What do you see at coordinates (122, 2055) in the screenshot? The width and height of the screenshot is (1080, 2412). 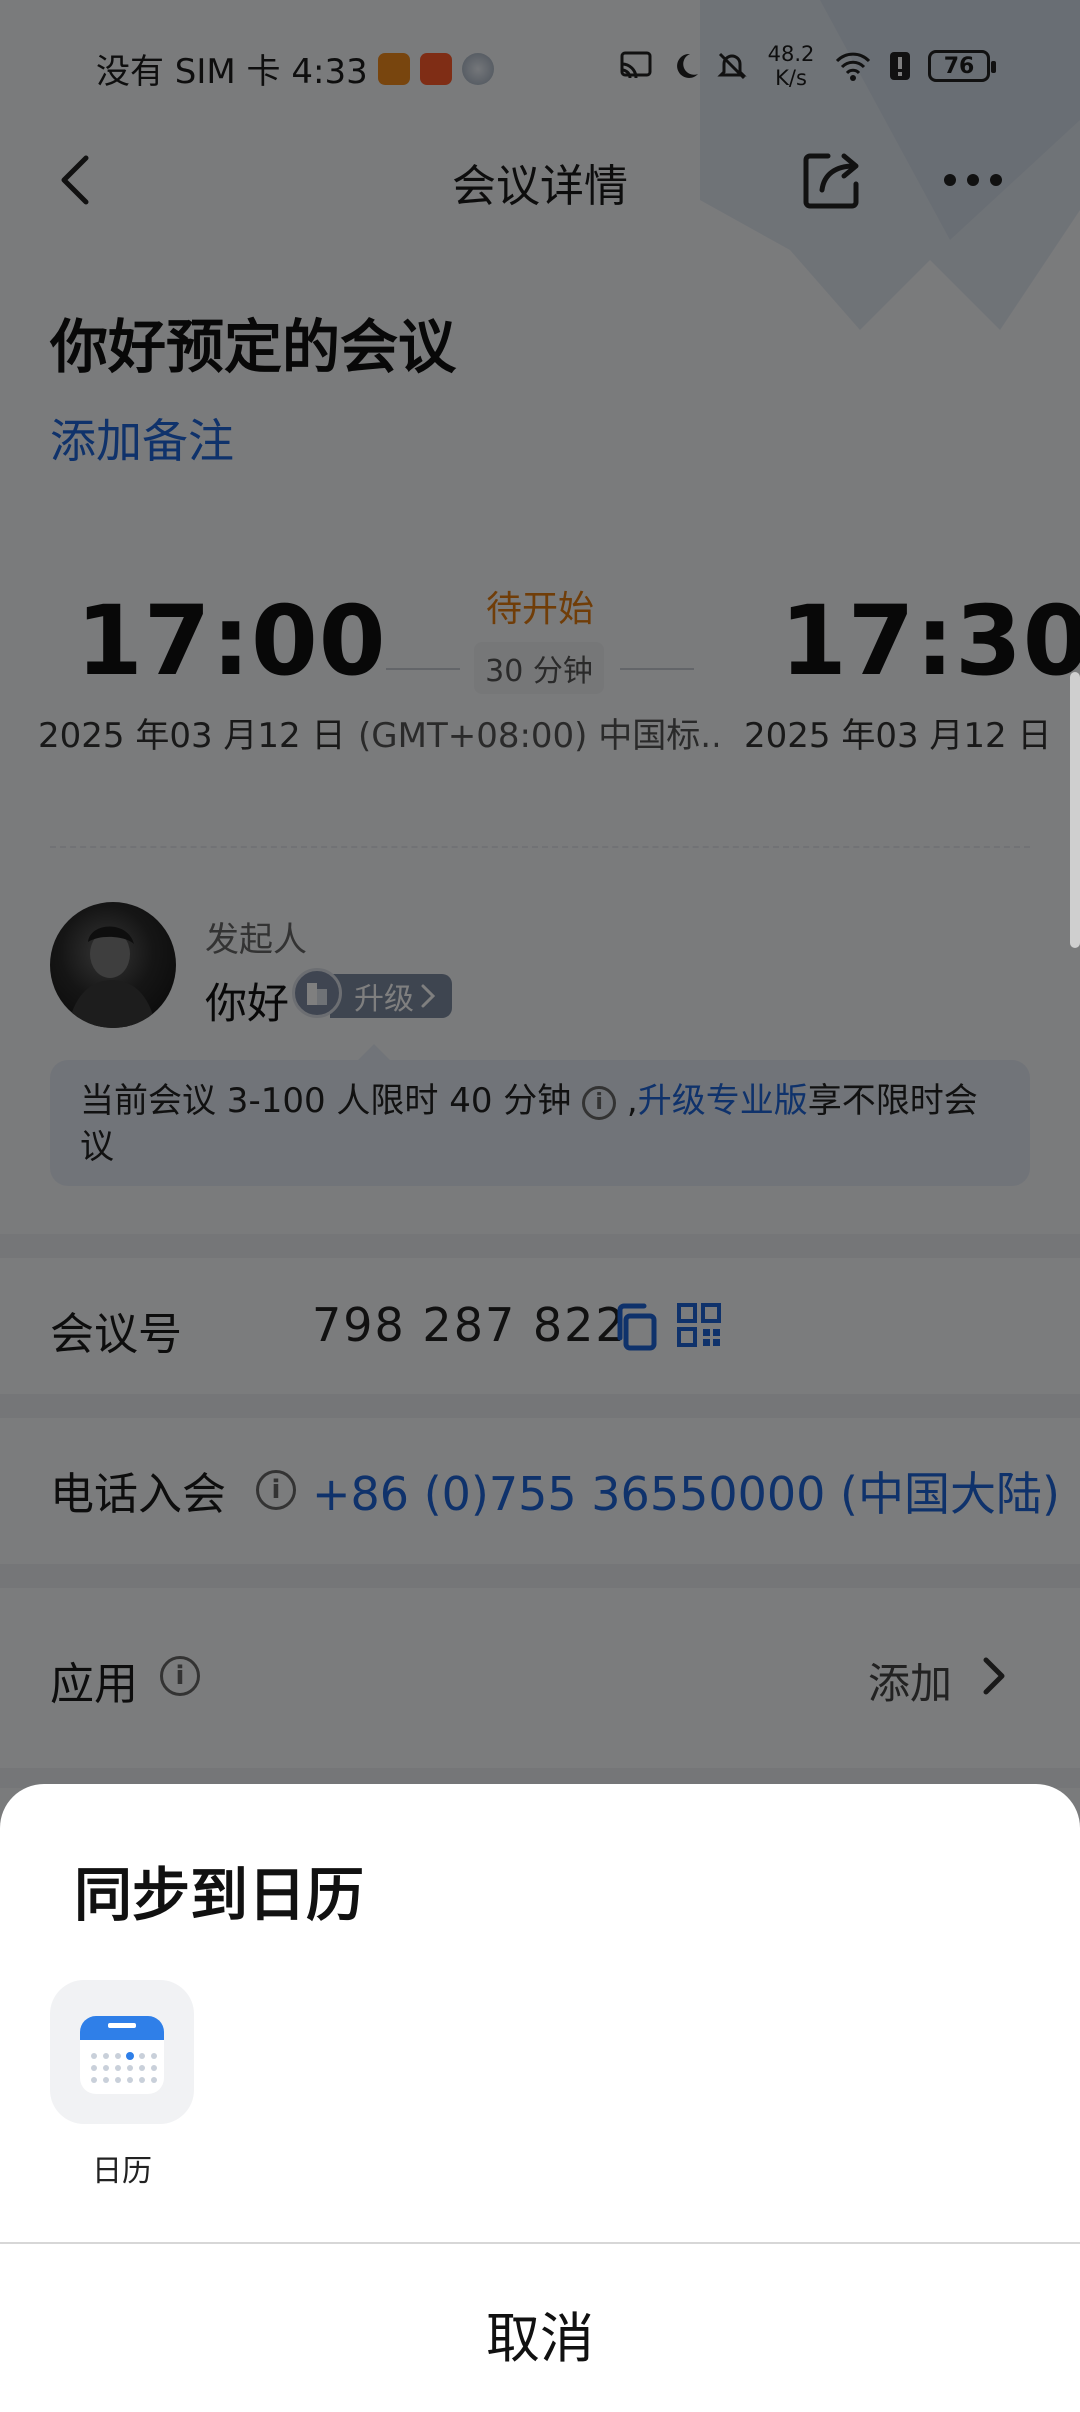 I see `calendar-app-icon` at bounding box center [122, 2055].